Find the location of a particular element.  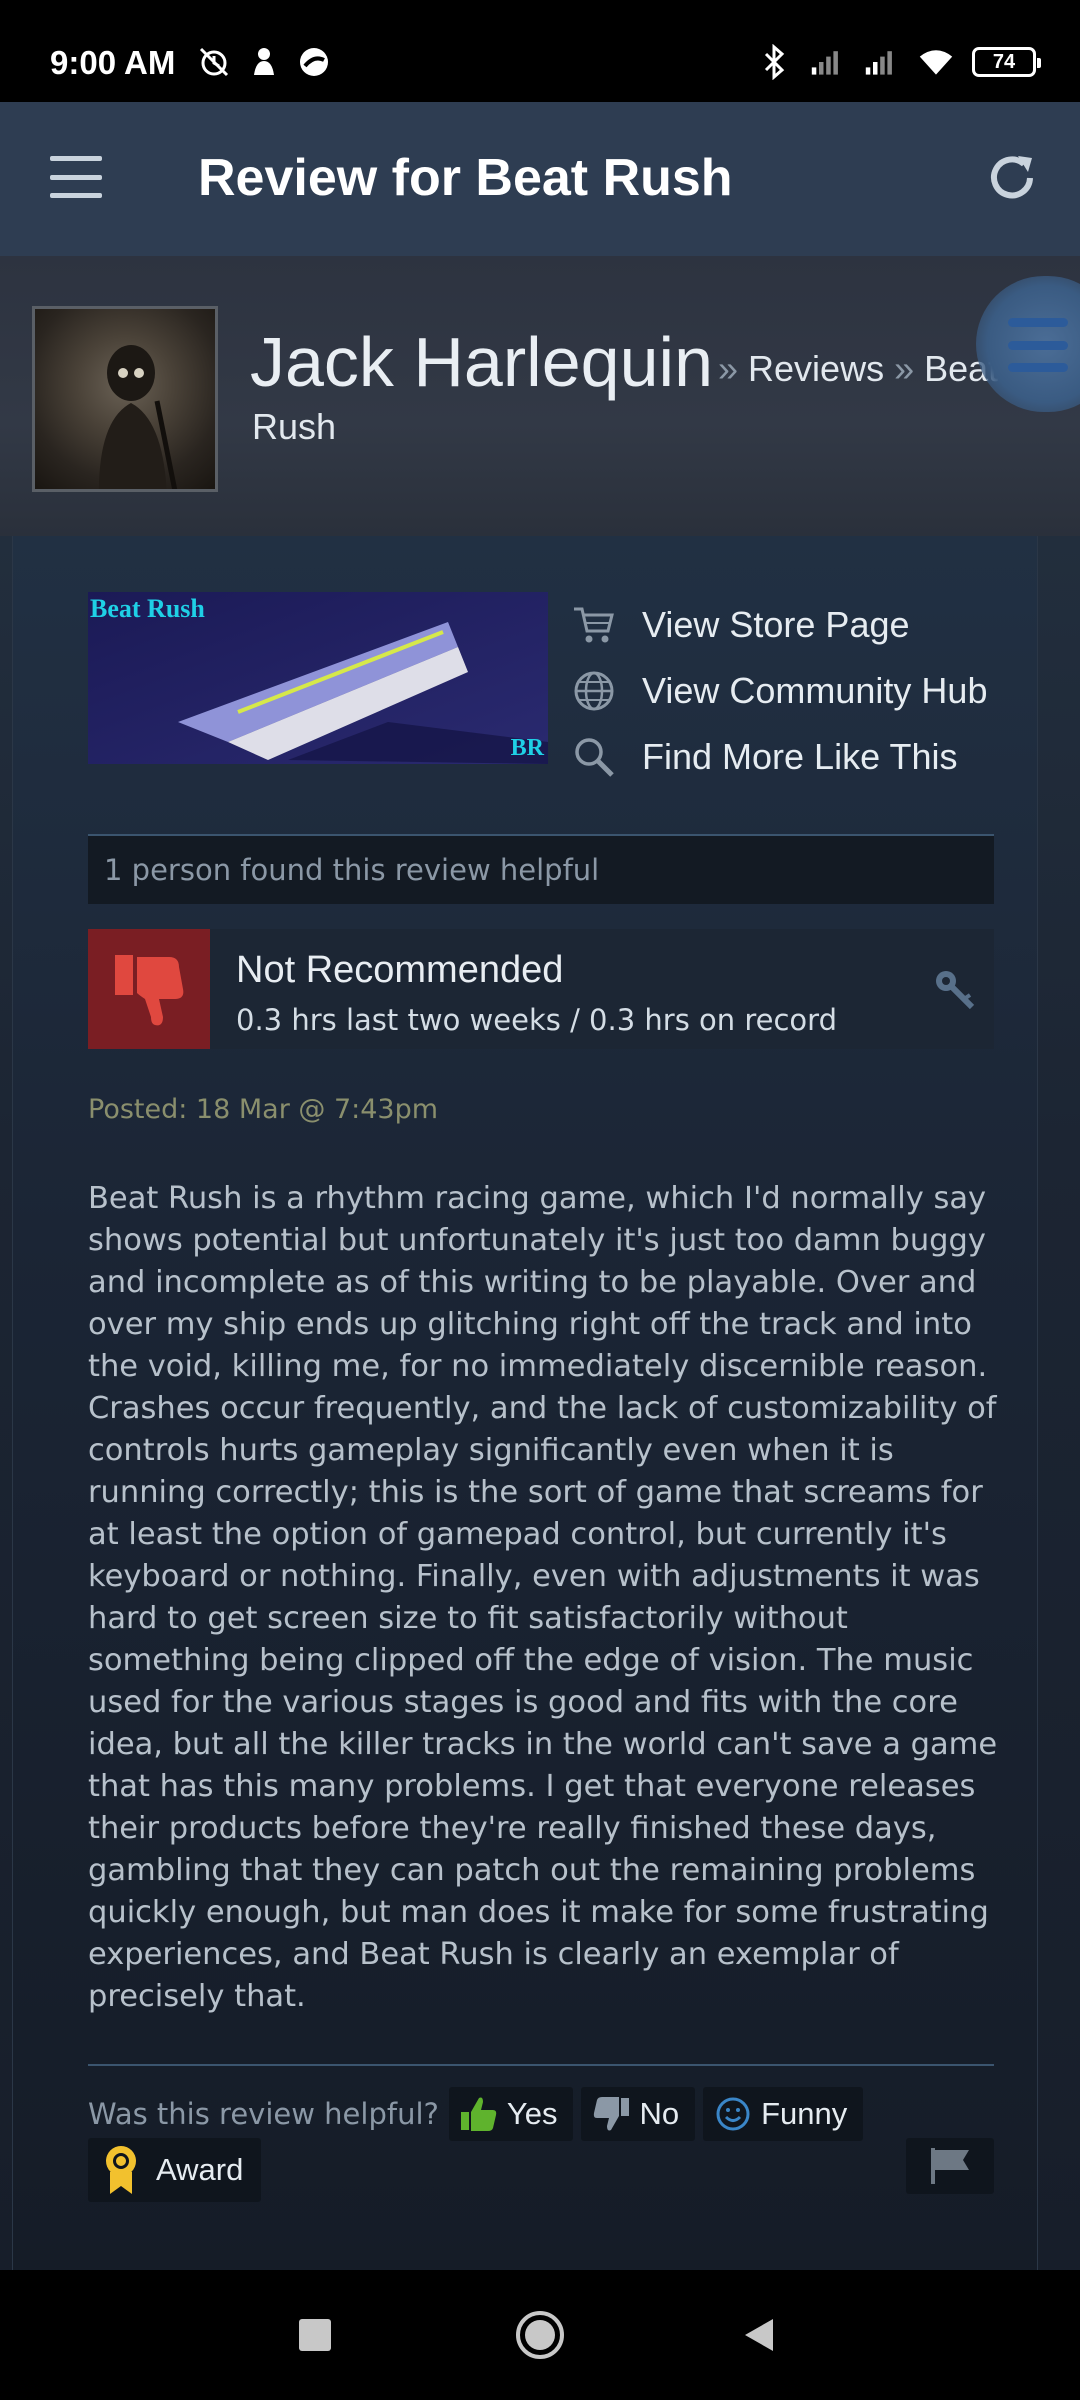

divider is located at coordinates (541, 2065).